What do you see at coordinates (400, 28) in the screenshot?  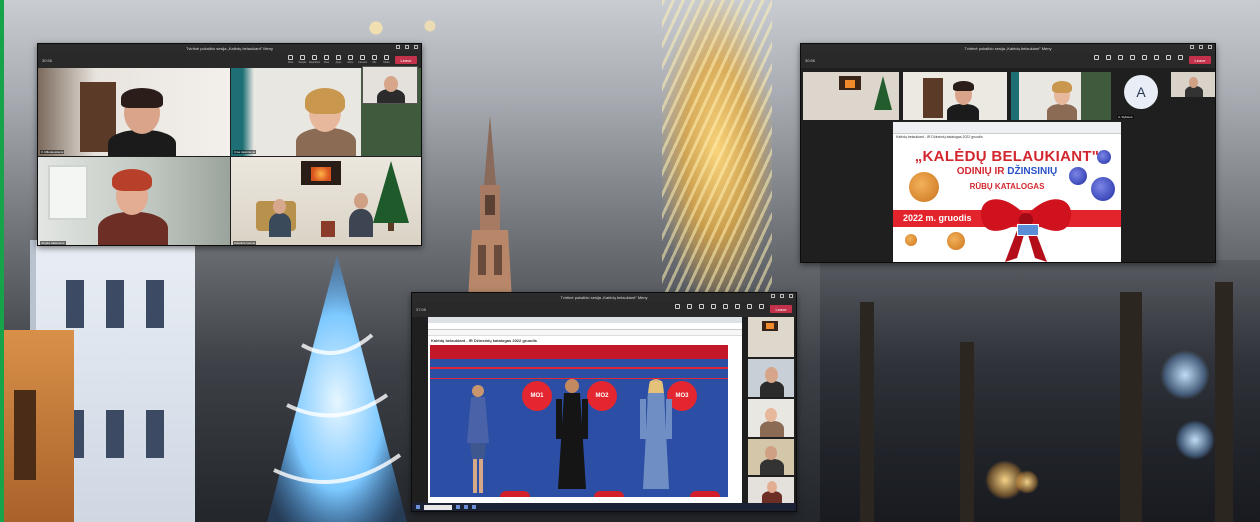 I see `sparkle-lights` at bounding box center [400, 28].